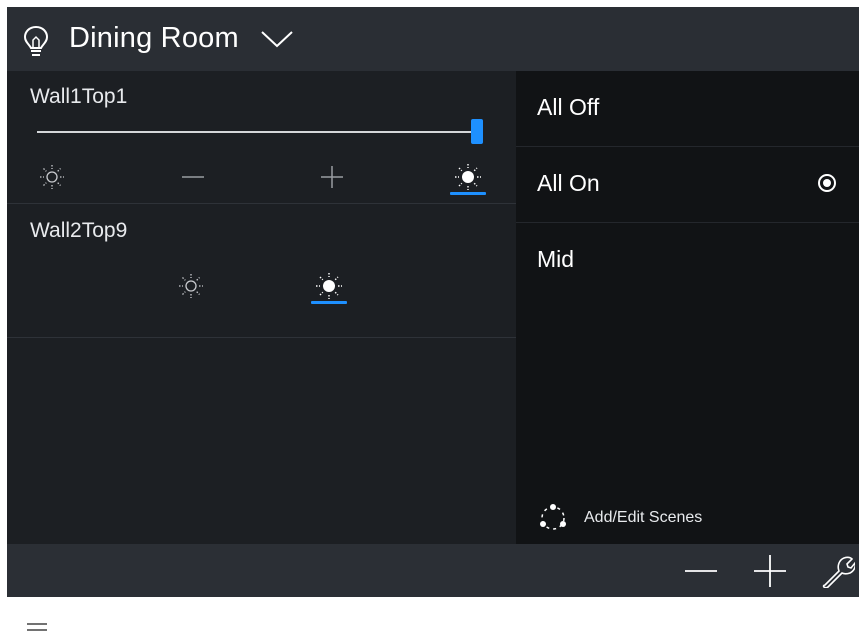  Describe the element at coordinates (261, 137) in the screenshot. I see `load-row: Wall1Top1` at that location.